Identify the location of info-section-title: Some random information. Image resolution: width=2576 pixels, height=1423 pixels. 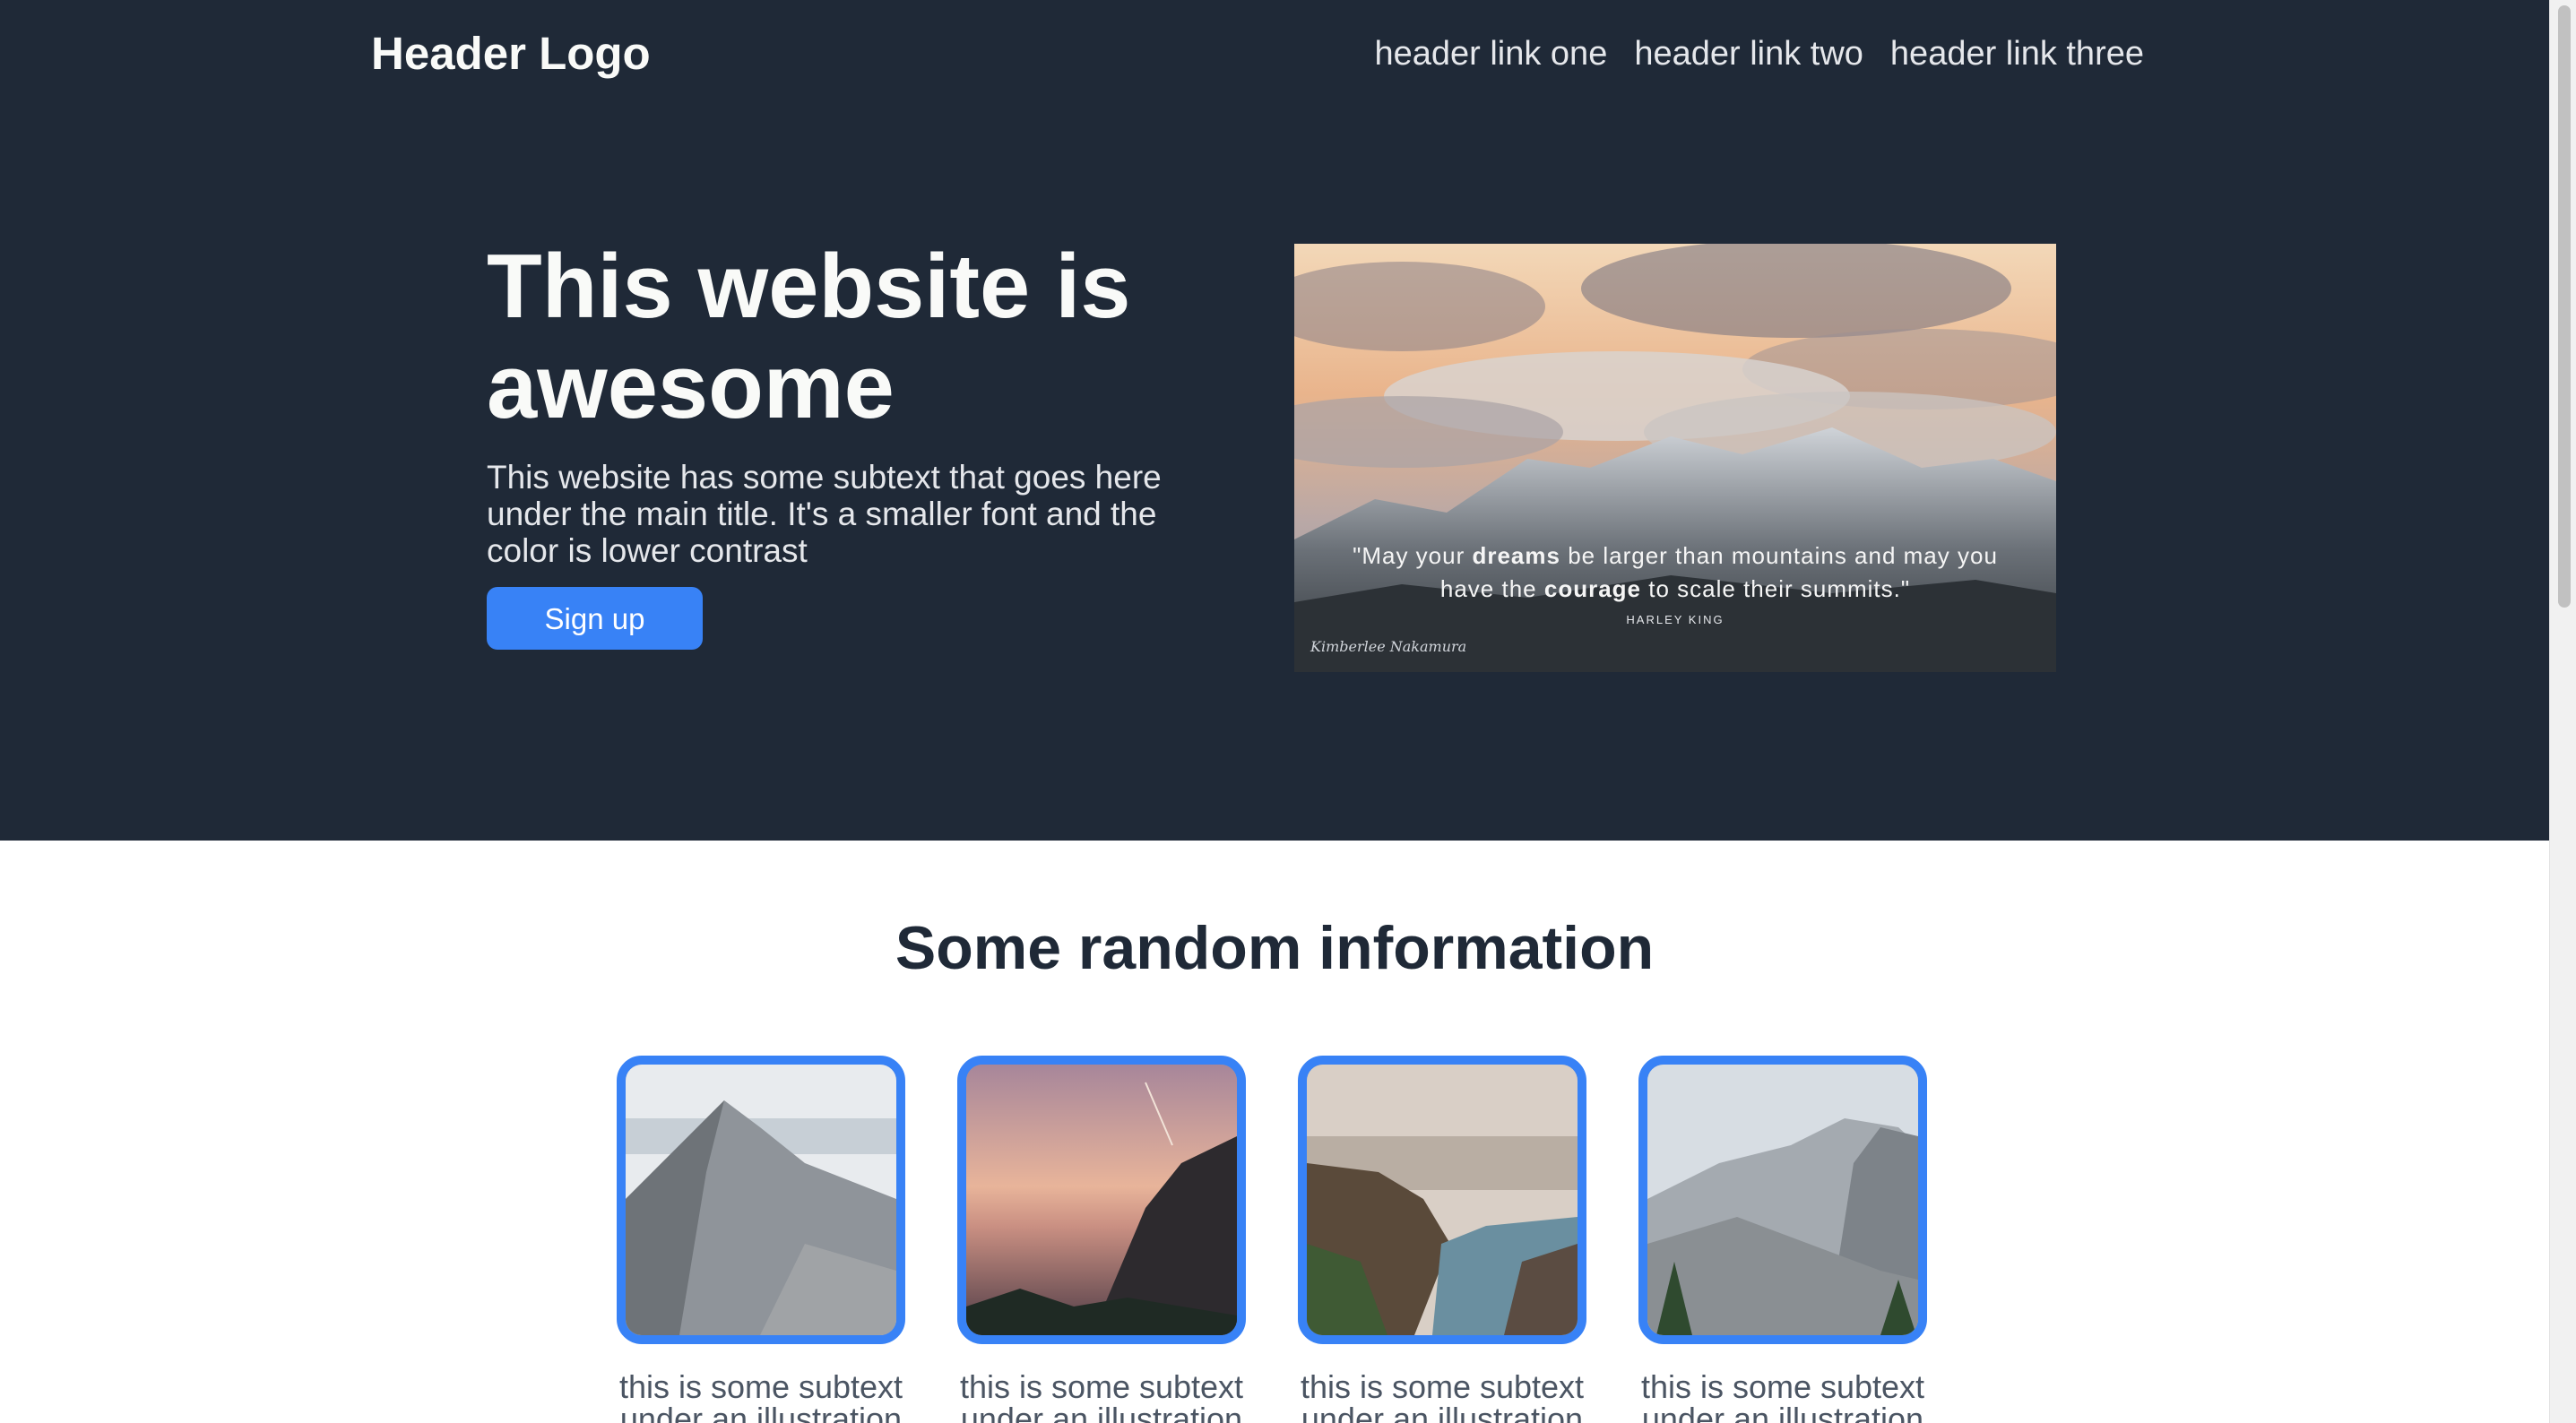
(1275, 948).